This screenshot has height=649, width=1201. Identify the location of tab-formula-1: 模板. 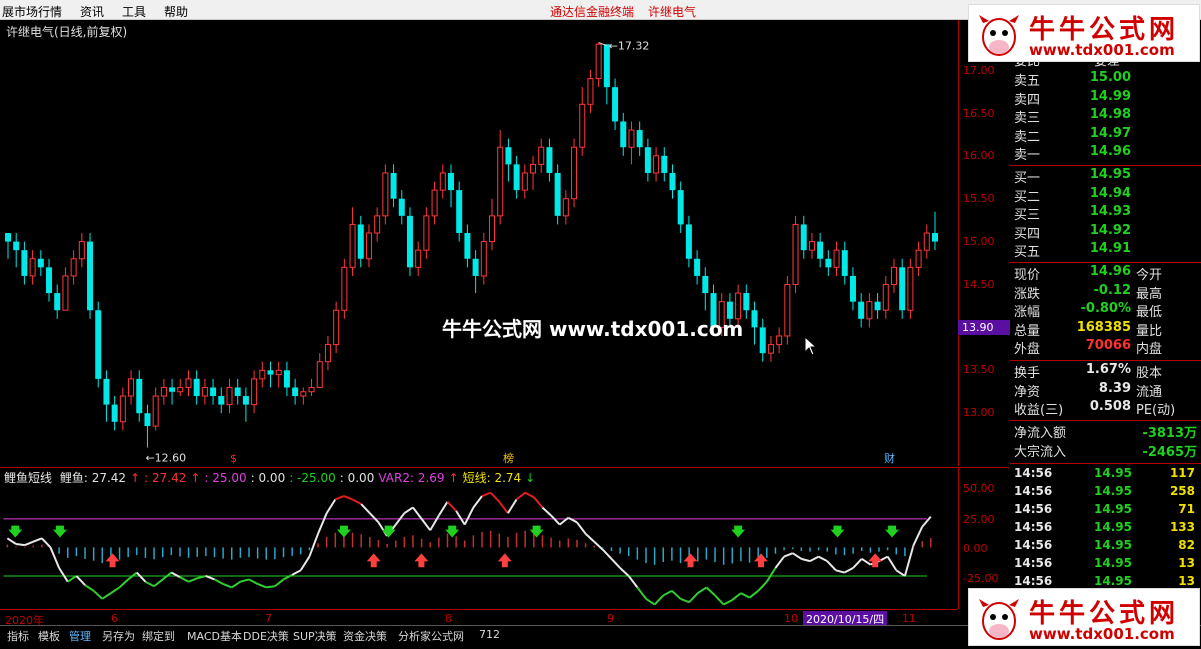
(49, 636).